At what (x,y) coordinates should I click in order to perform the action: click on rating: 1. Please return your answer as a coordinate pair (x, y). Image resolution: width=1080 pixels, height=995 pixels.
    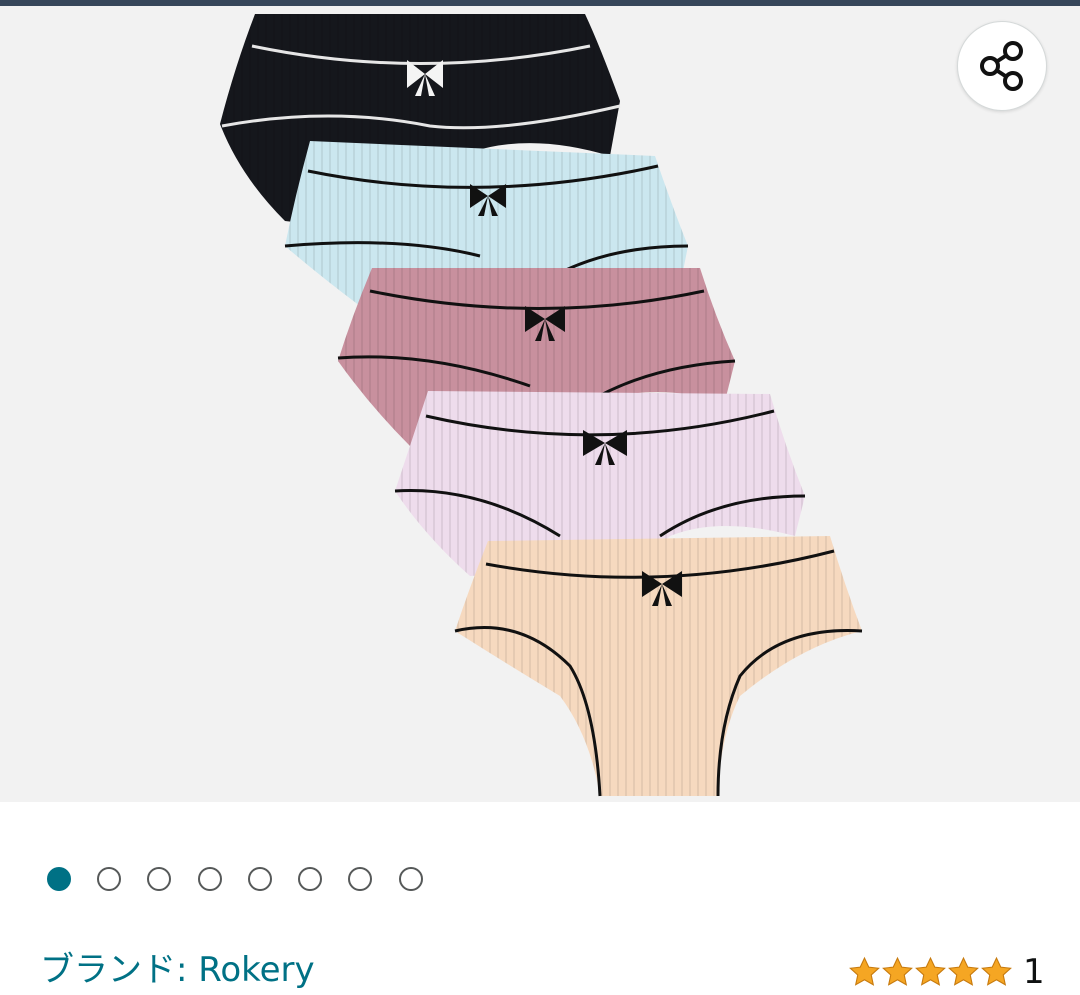
    Looking at the image, I should click on (946, 972).